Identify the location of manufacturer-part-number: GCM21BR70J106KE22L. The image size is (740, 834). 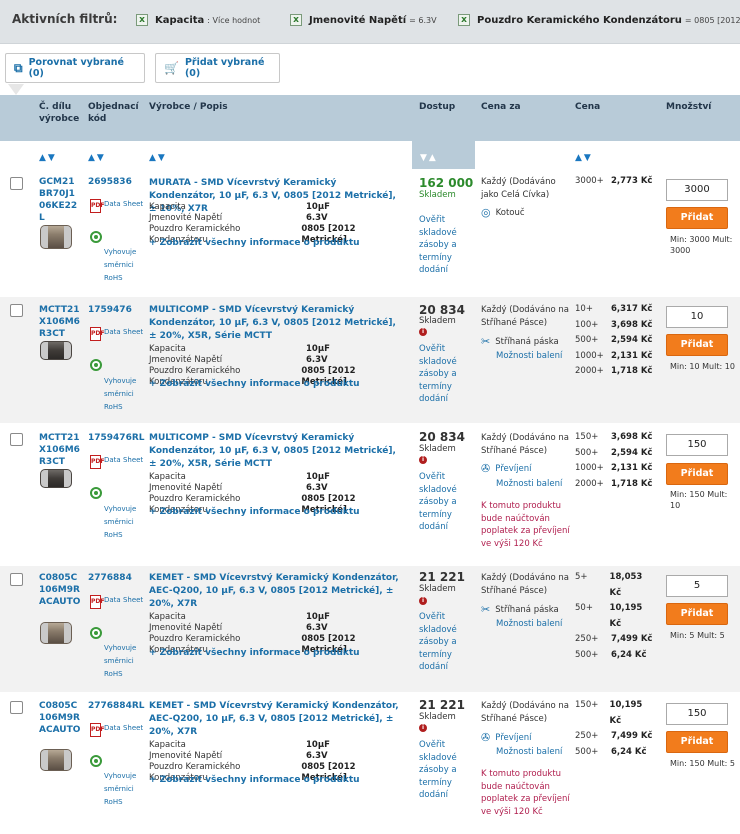
(60, 200).